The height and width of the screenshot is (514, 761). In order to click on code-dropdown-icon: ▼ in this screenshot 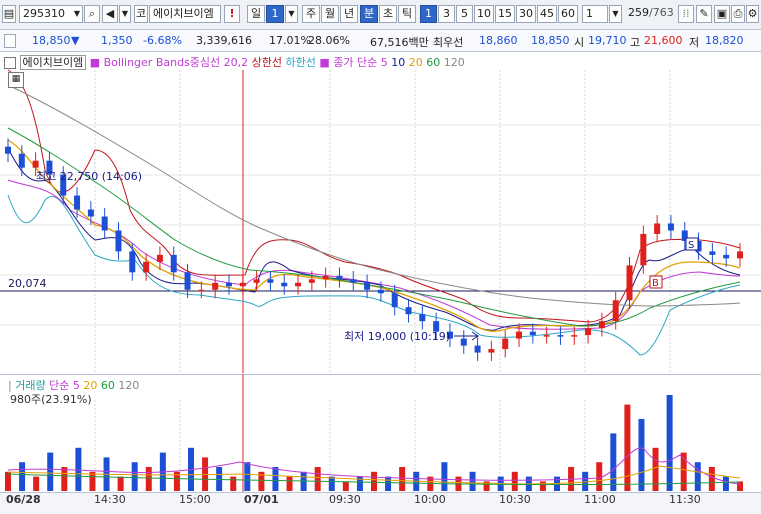, I will do `click(77, 14)`.